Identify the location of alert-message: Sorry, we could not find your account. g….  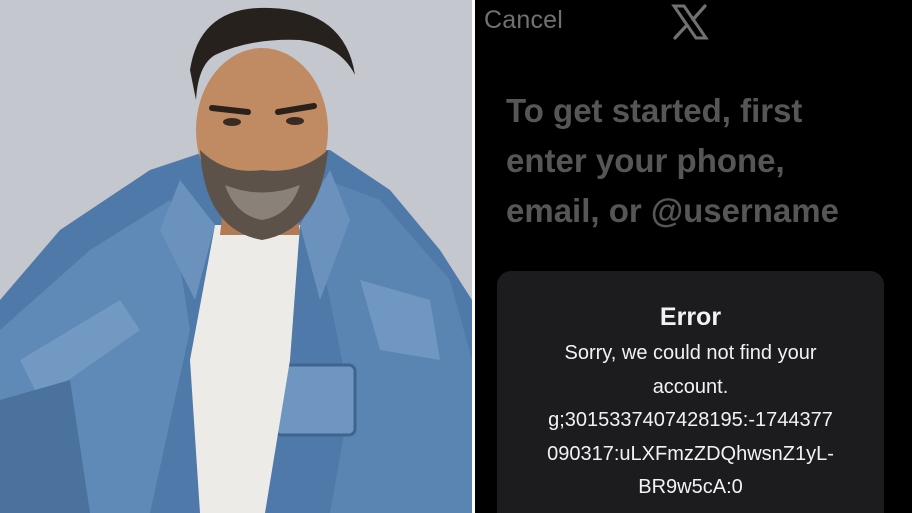
(690, 421).